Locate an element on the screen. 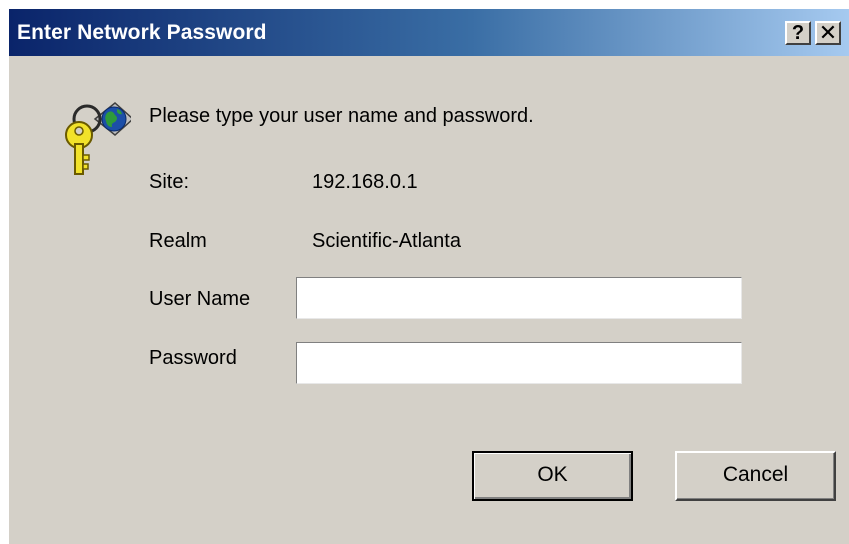 The height and width of the screenshot is (544, 849). site-label: Site: is located at coordinates (169, 182).